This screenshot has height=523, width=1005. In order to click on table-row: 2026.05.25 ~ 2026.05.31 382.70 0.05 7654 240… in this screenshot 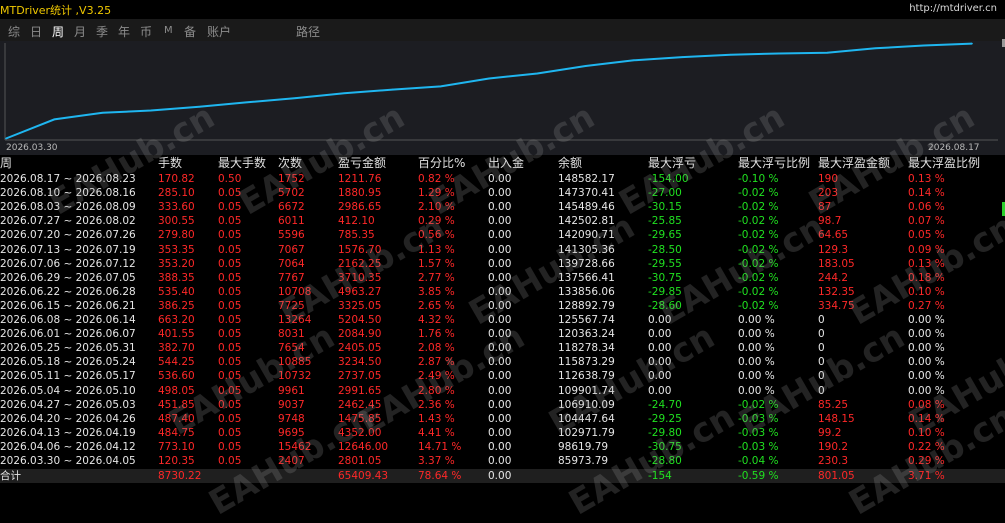, I will do `click(502, 348)`.